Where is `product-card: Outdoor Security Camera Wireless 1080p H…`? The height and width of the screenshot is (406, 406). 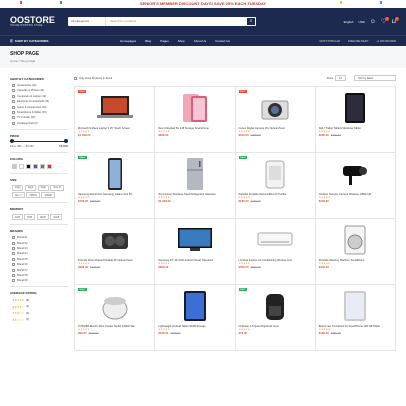
product-card: Outdoor Security Camera Wireless 1080p H… is located at coordinates (355, 186).